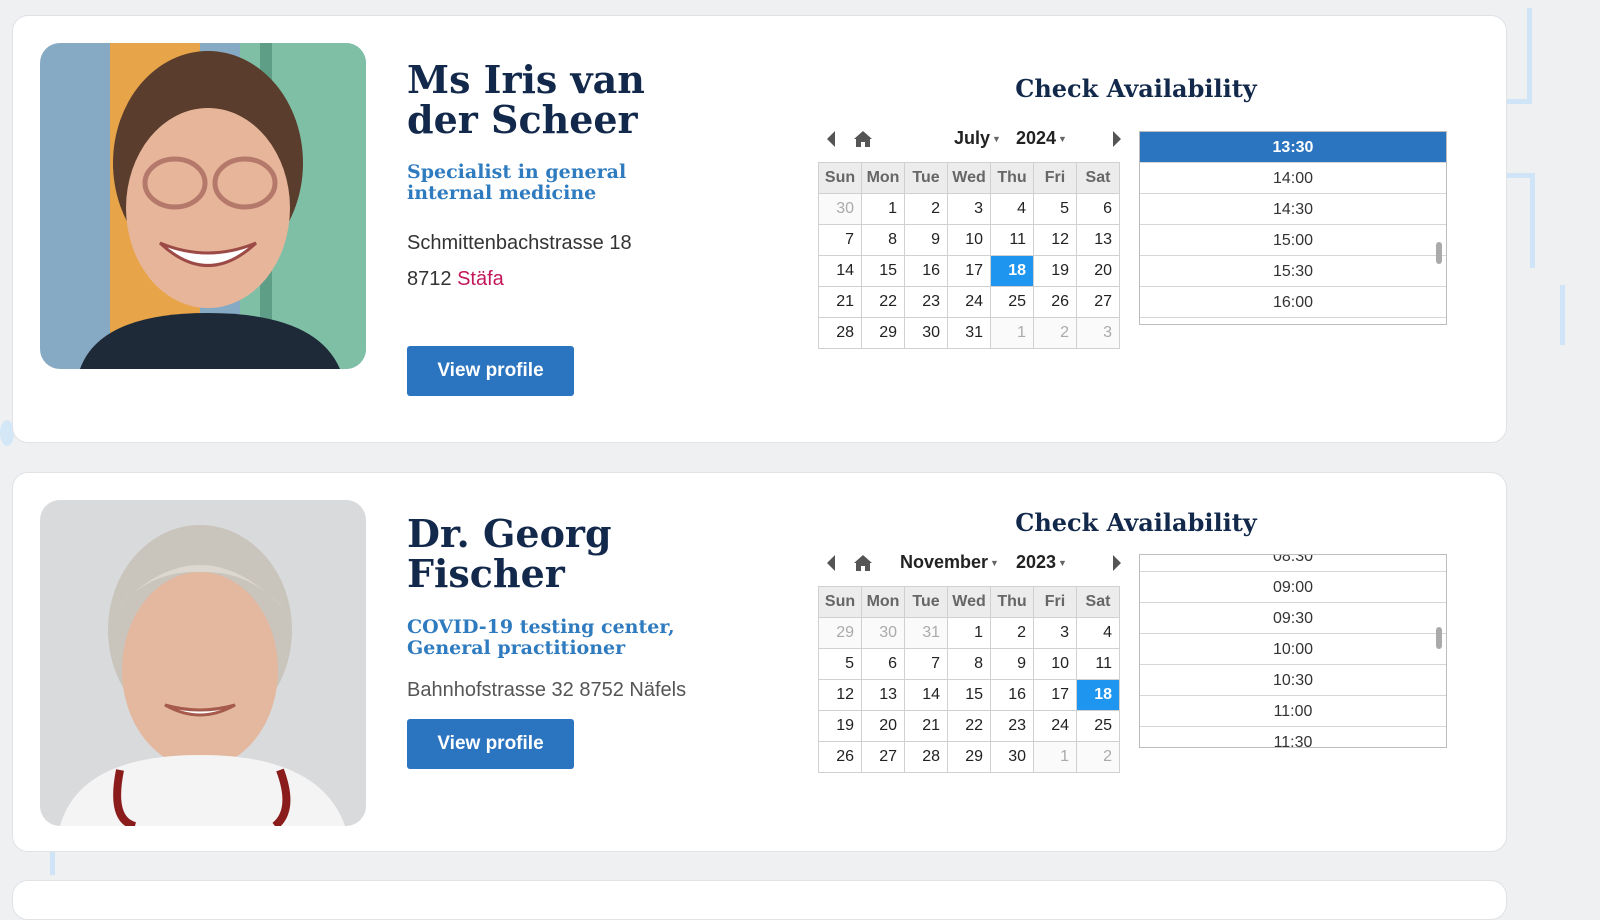 This screenshot has width=1600, height=920. What do you see at coordinates (949, 562) in the screenshot?
I see `month-select: November ▼` at bounding box center [949, 562].